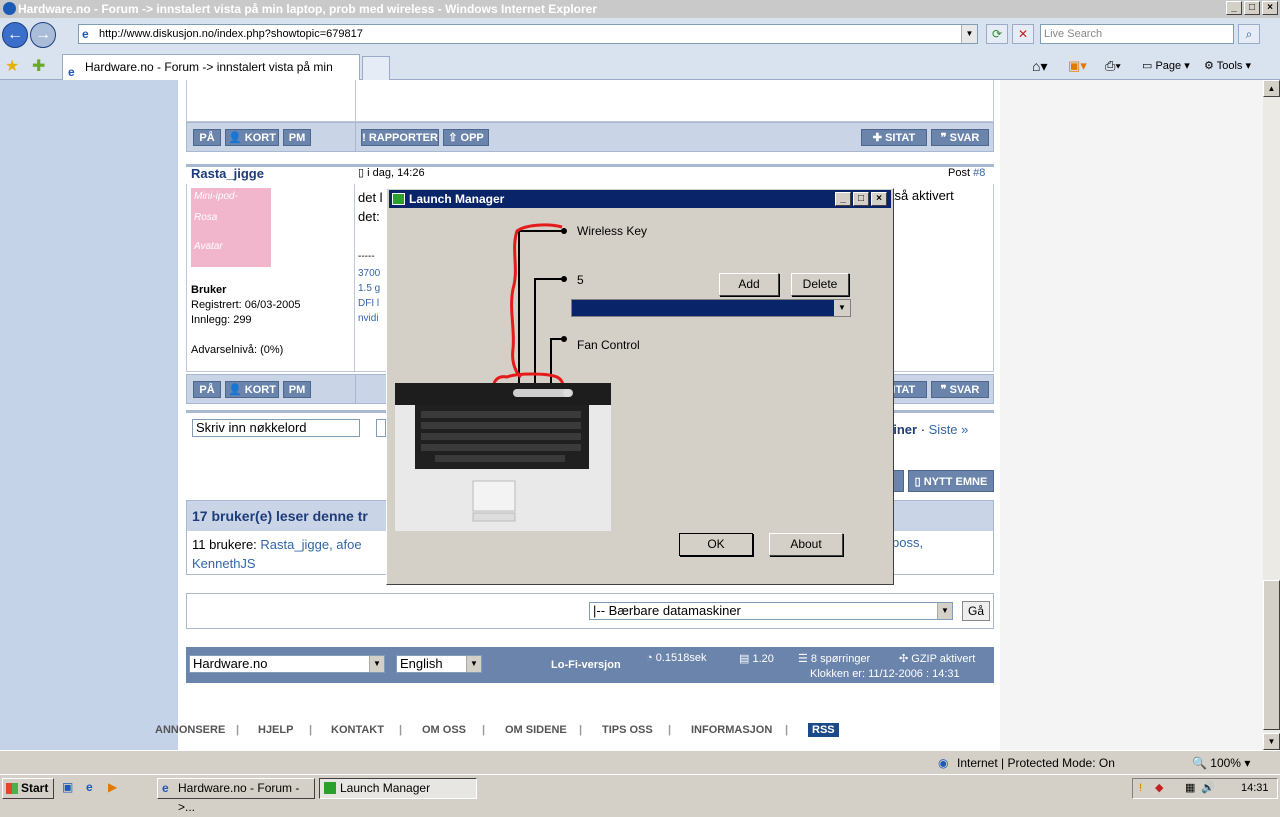  Describe the element at coordinates (216, 196) in the screenshot. I see `avatar-line: Mini-ipod-` at that location.